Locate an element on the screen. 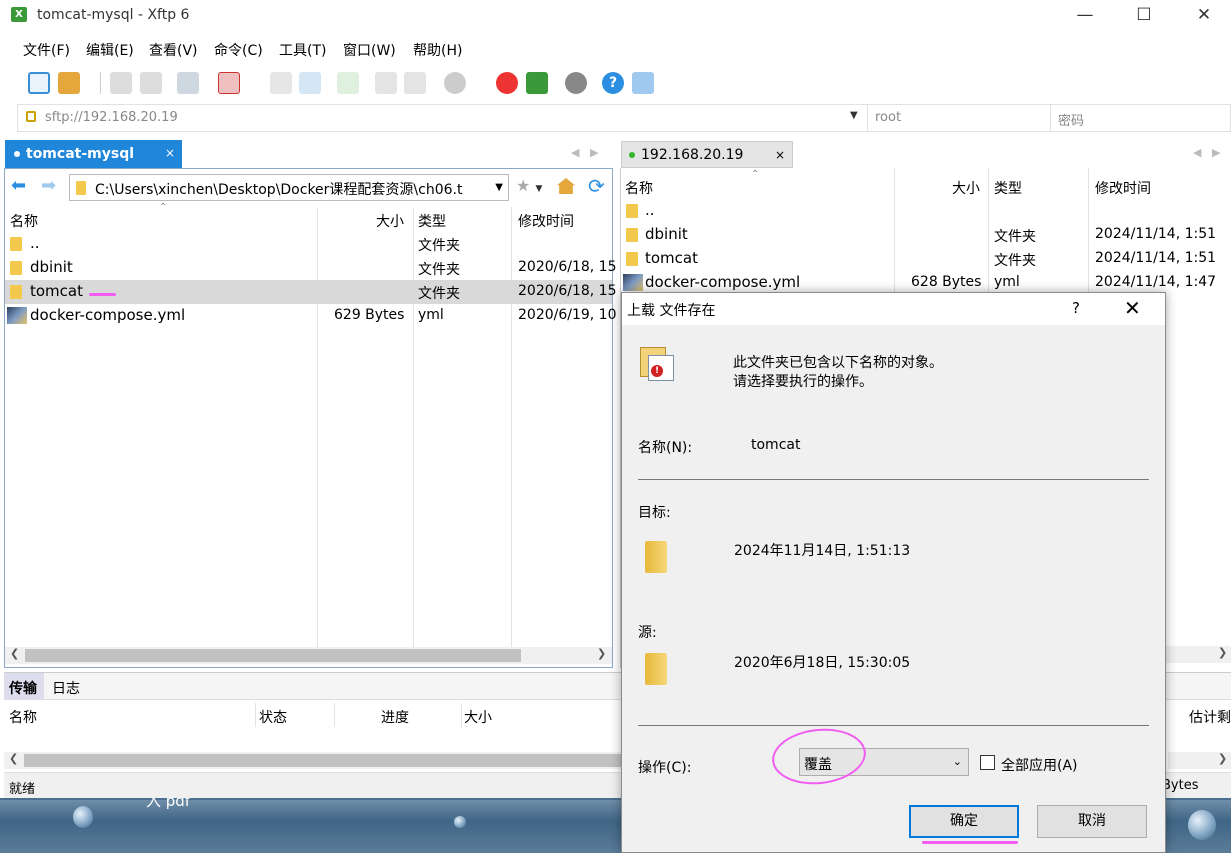 This screenshot has height=853, width=1231. file-row: .. is located at coordinates (926, 211).